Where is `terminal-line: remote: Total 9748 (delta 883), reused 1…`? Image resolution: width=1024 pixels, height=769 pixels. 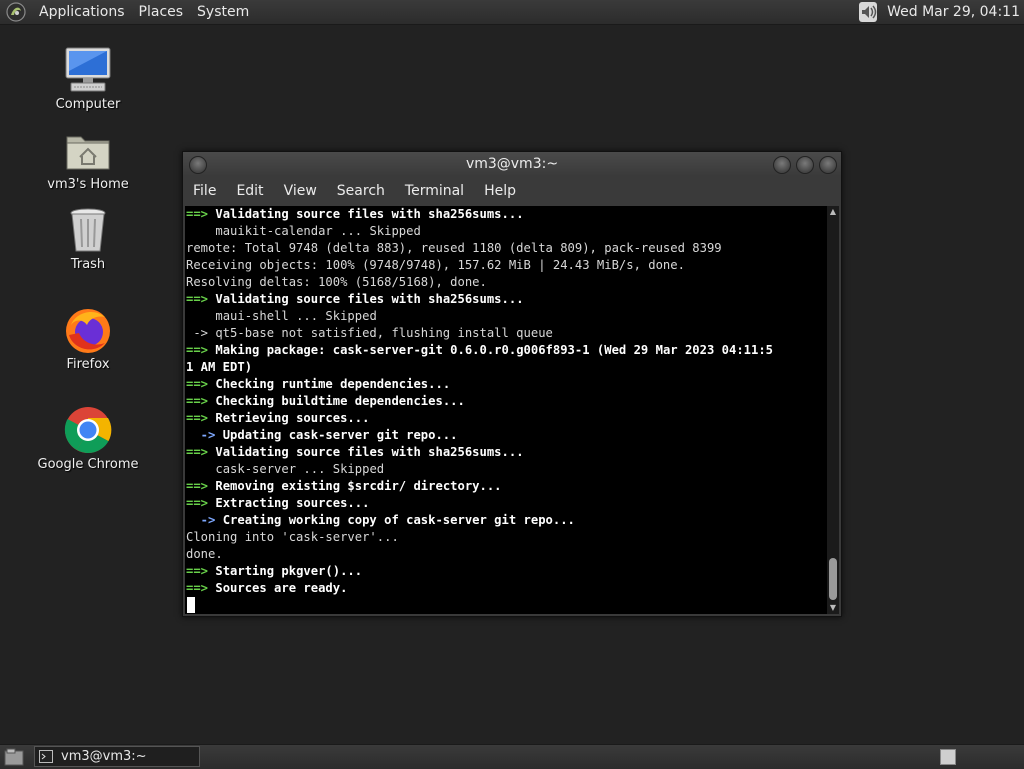
terminal-line: remote: Total 9748 (delta 883), reused 1… is located at coordinates (506, 248).